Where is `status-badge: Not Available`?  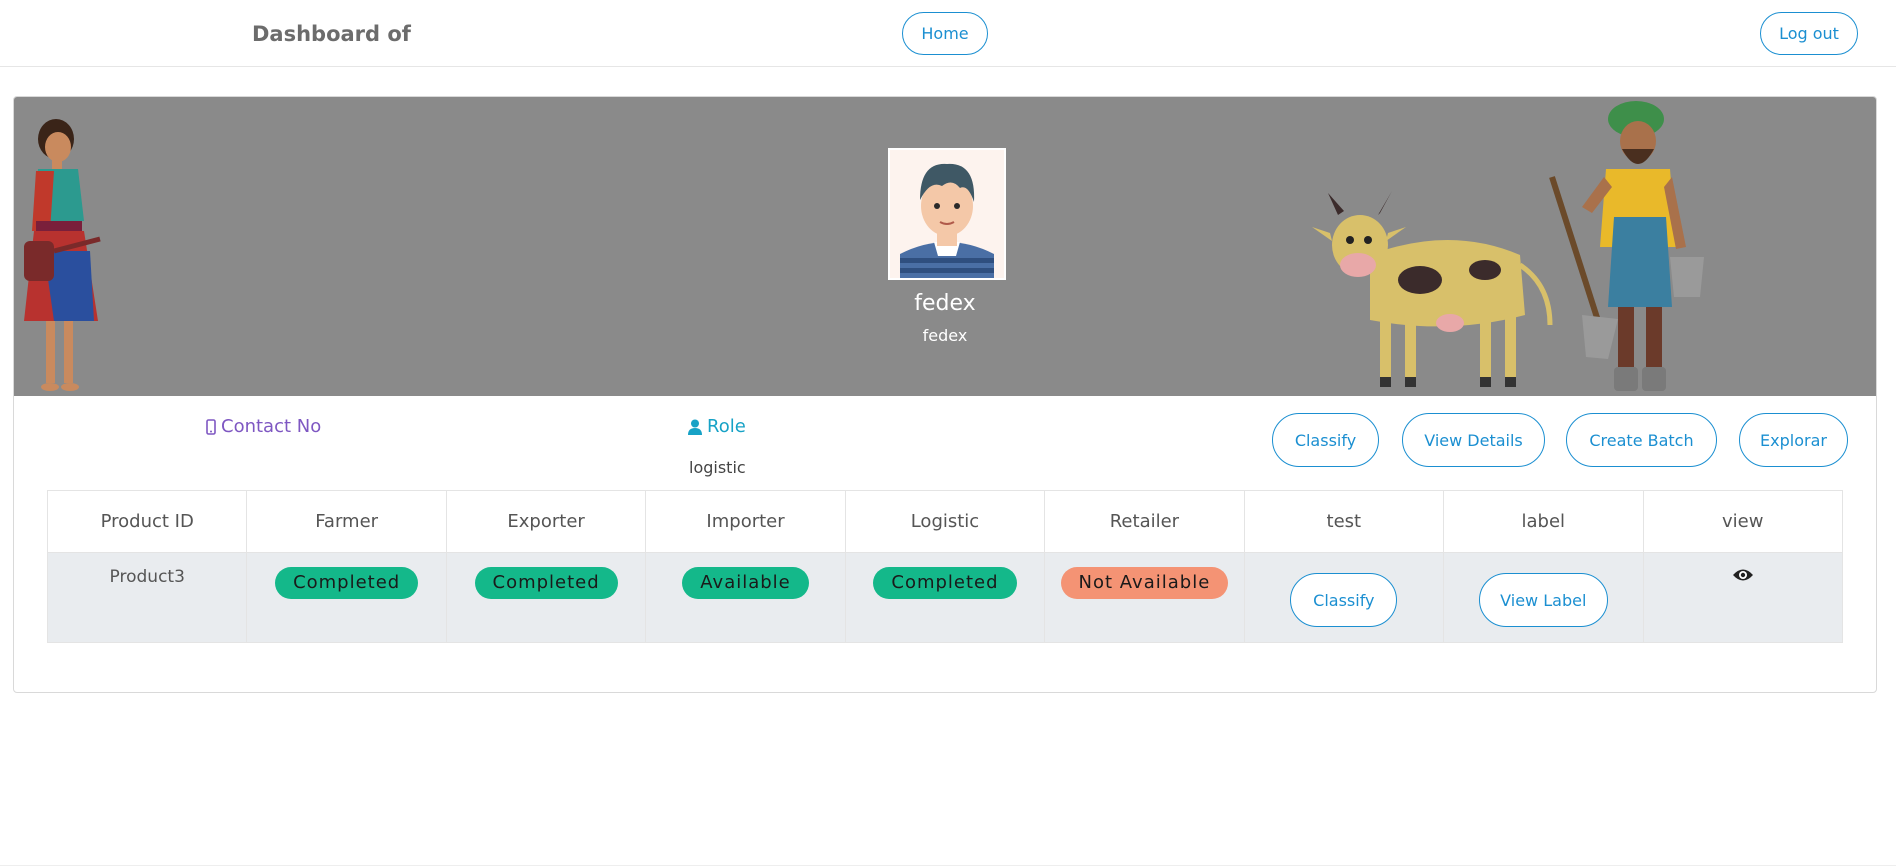 status-badge: Not Available is located at coordinates (1144, 583).